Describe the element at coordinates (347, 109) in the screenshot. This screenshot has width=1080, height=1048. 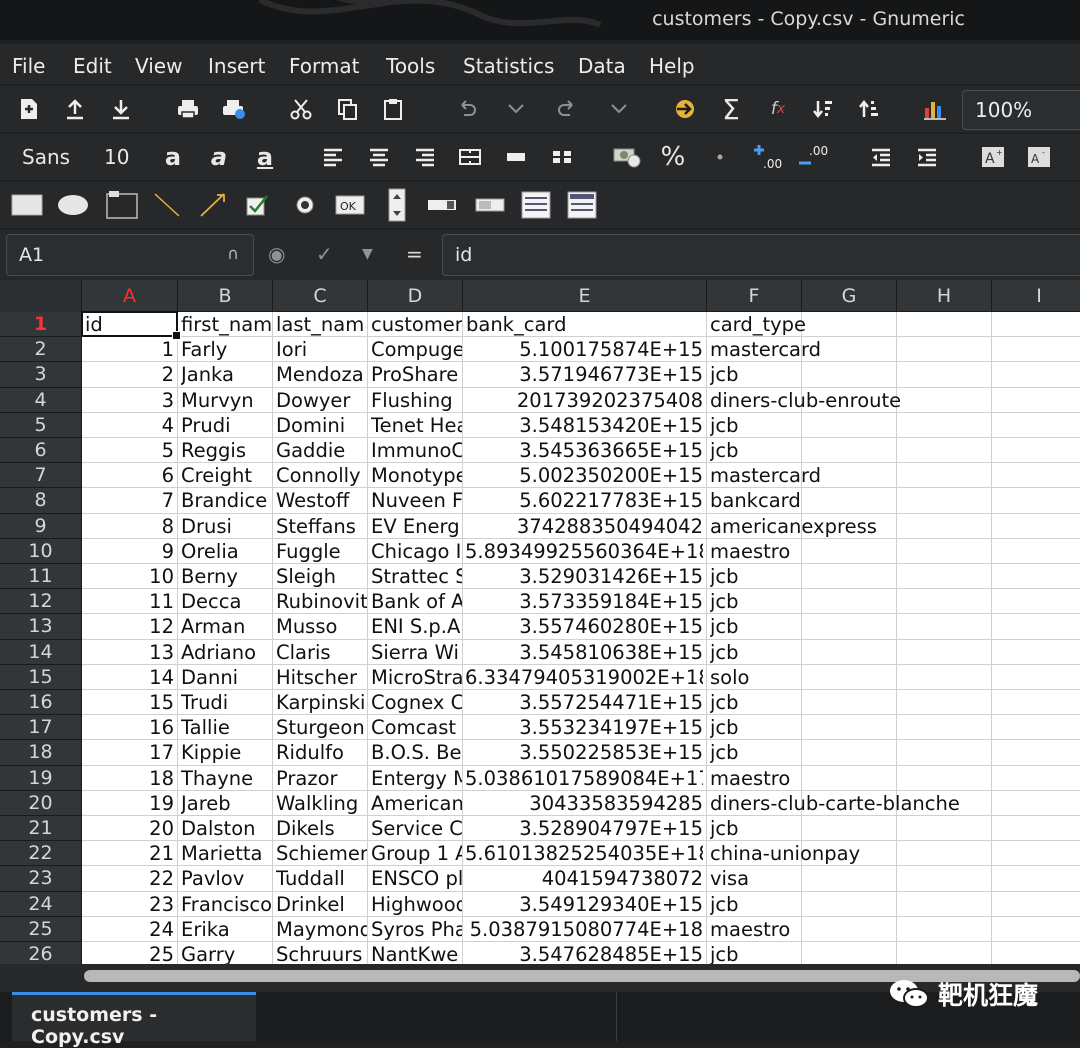
I see `copy-icon` at that location.